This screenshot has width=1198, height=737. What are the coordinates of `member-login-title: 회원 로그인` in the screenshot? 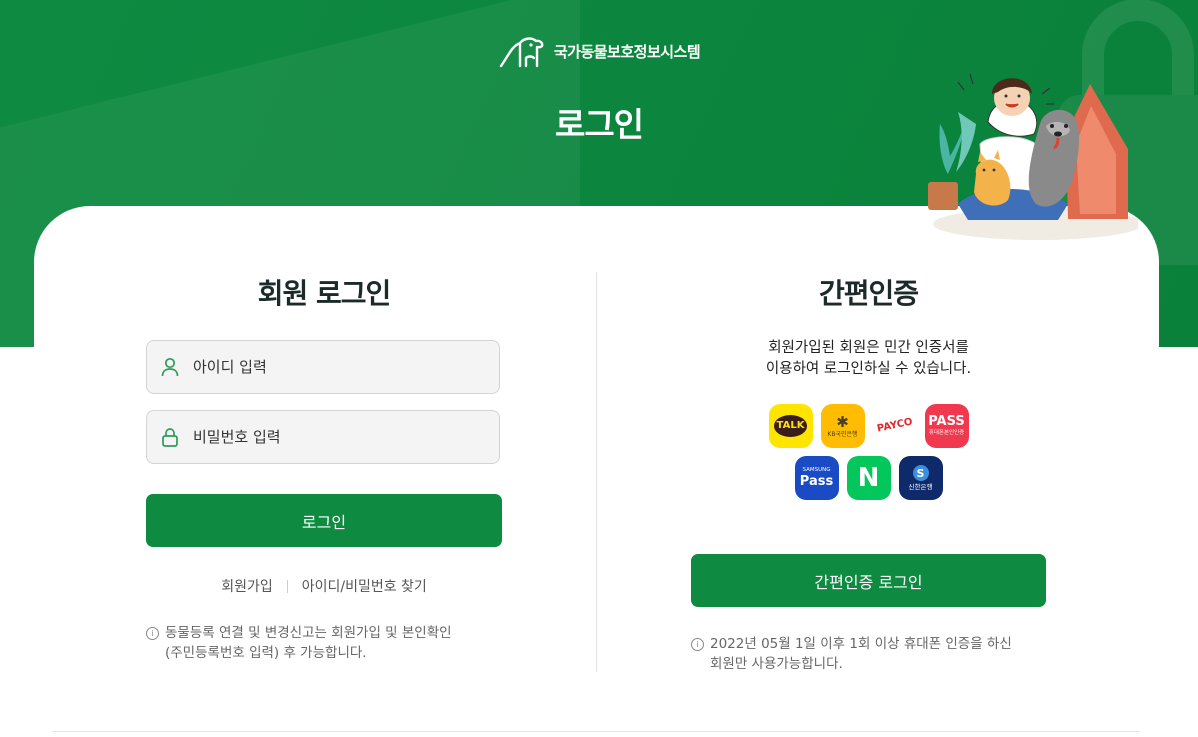 It's located at (324, 293).